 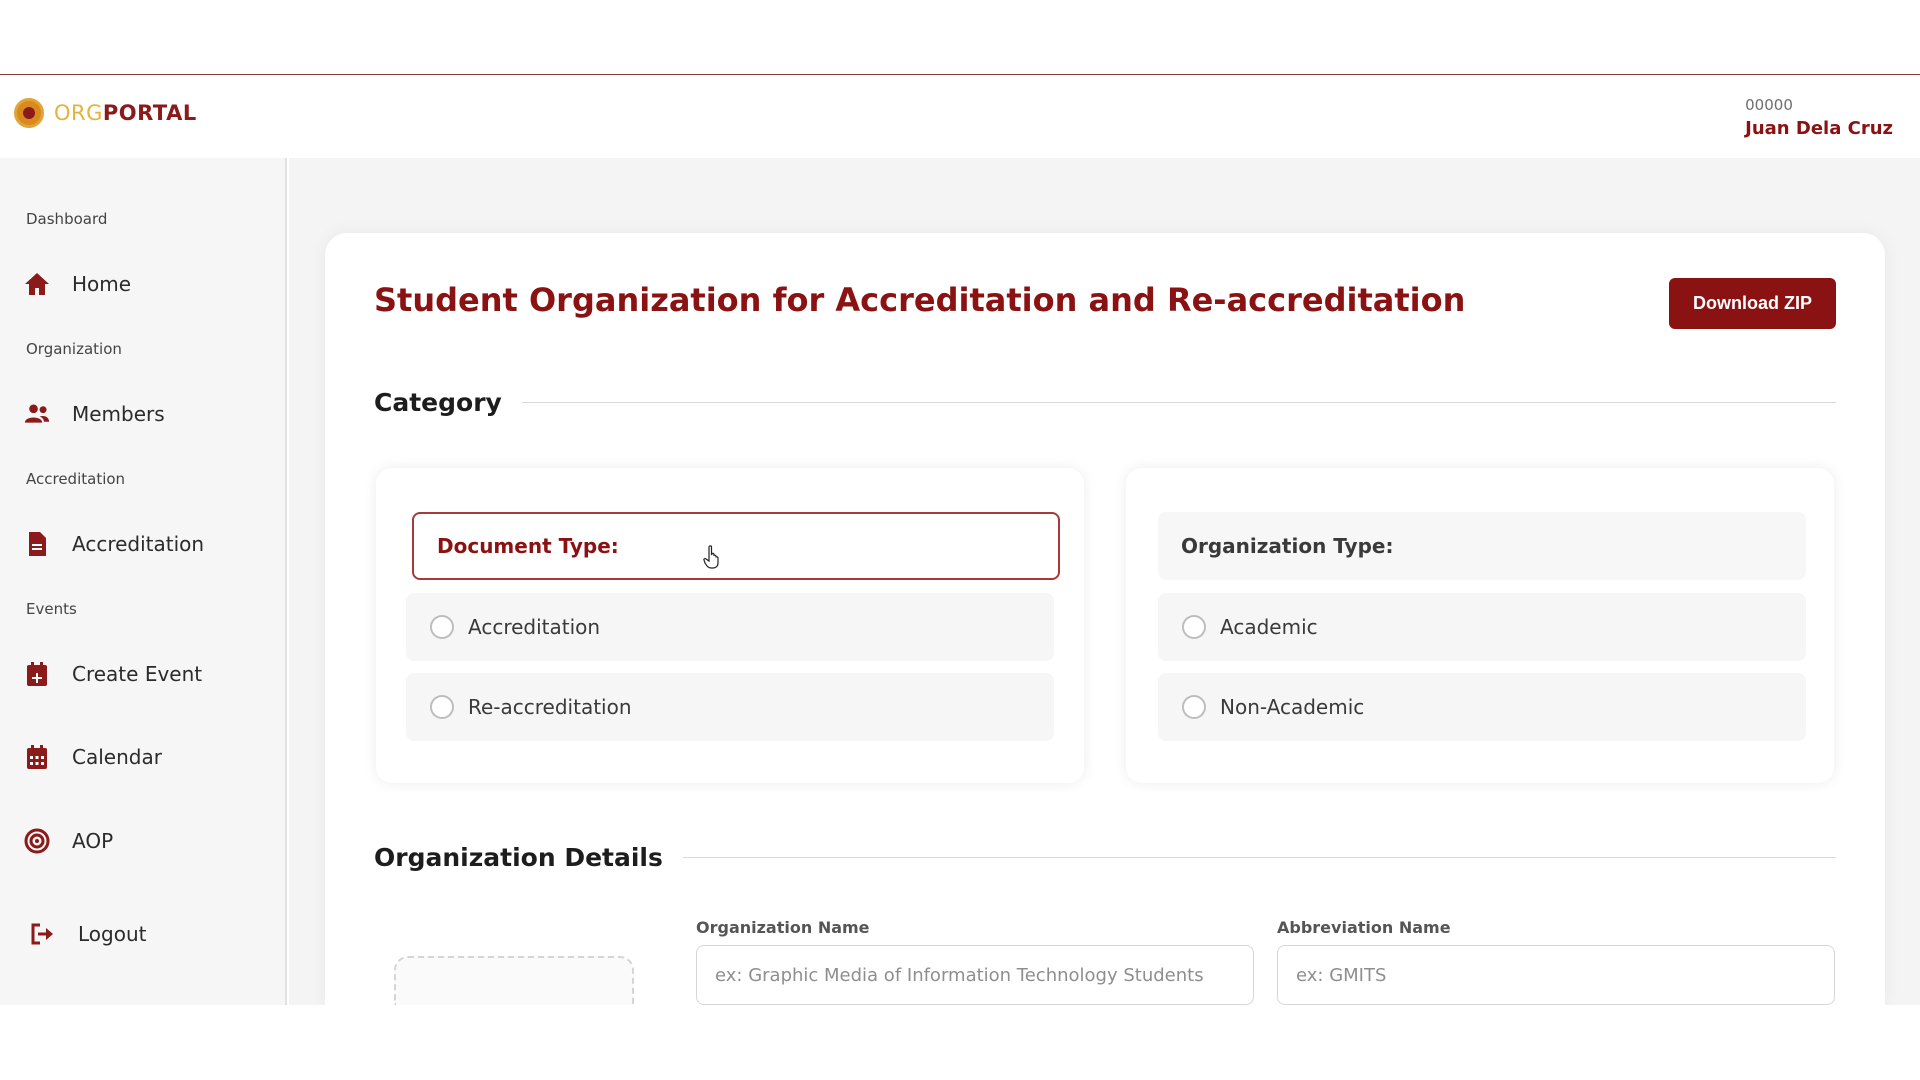 What do you see at coordinates (783, 927) in the screenshot?
I see `organization-name-label: Organization Name` at bounding box center [783, 927].